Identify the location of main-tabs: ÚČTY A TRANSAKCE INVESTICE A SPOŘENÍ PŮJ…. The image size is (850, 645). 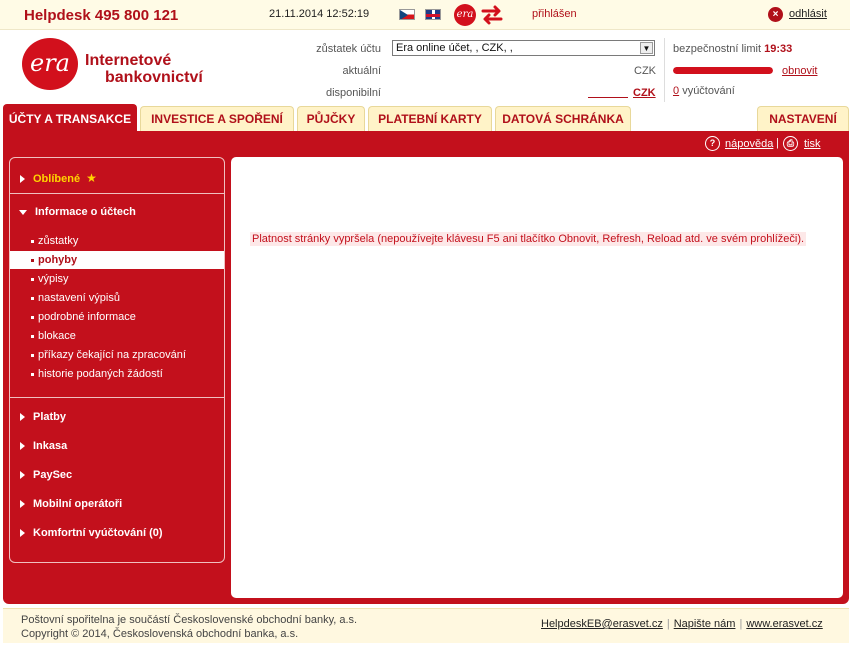
(425, 118).